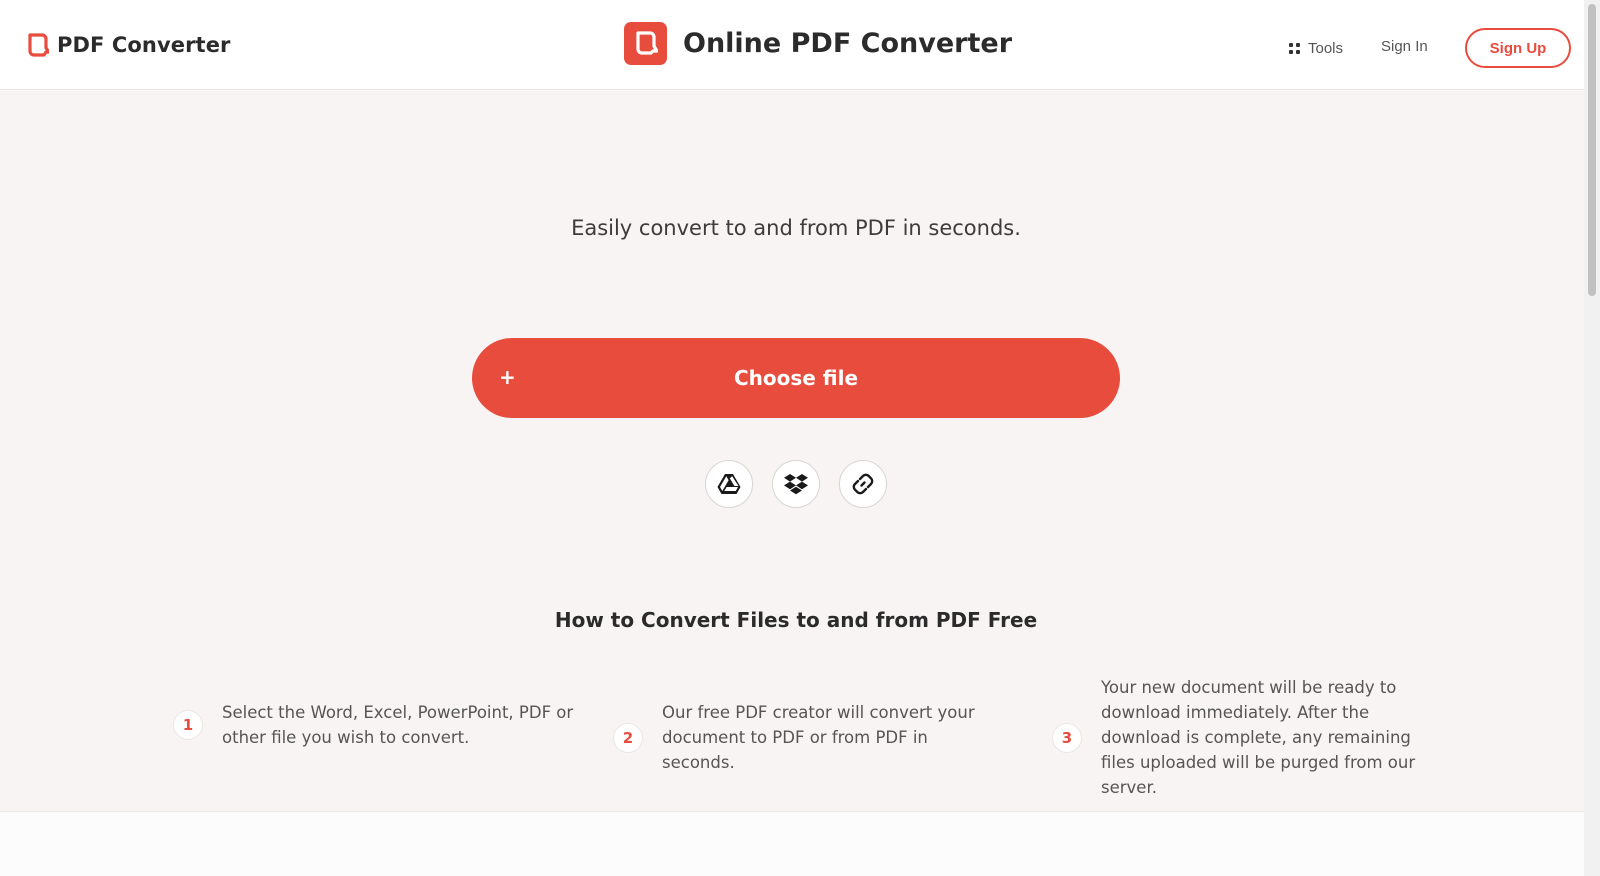  I want to click on site-title-text: Online PDF Converter, so click(848, 43).